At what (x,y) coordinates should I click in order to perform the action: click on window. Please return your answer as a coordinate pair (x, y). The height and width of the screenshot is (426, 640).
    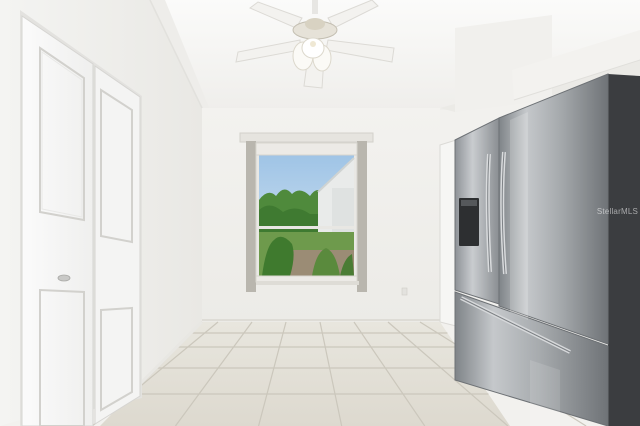
    Looking at the image, I should click on (306, 212).